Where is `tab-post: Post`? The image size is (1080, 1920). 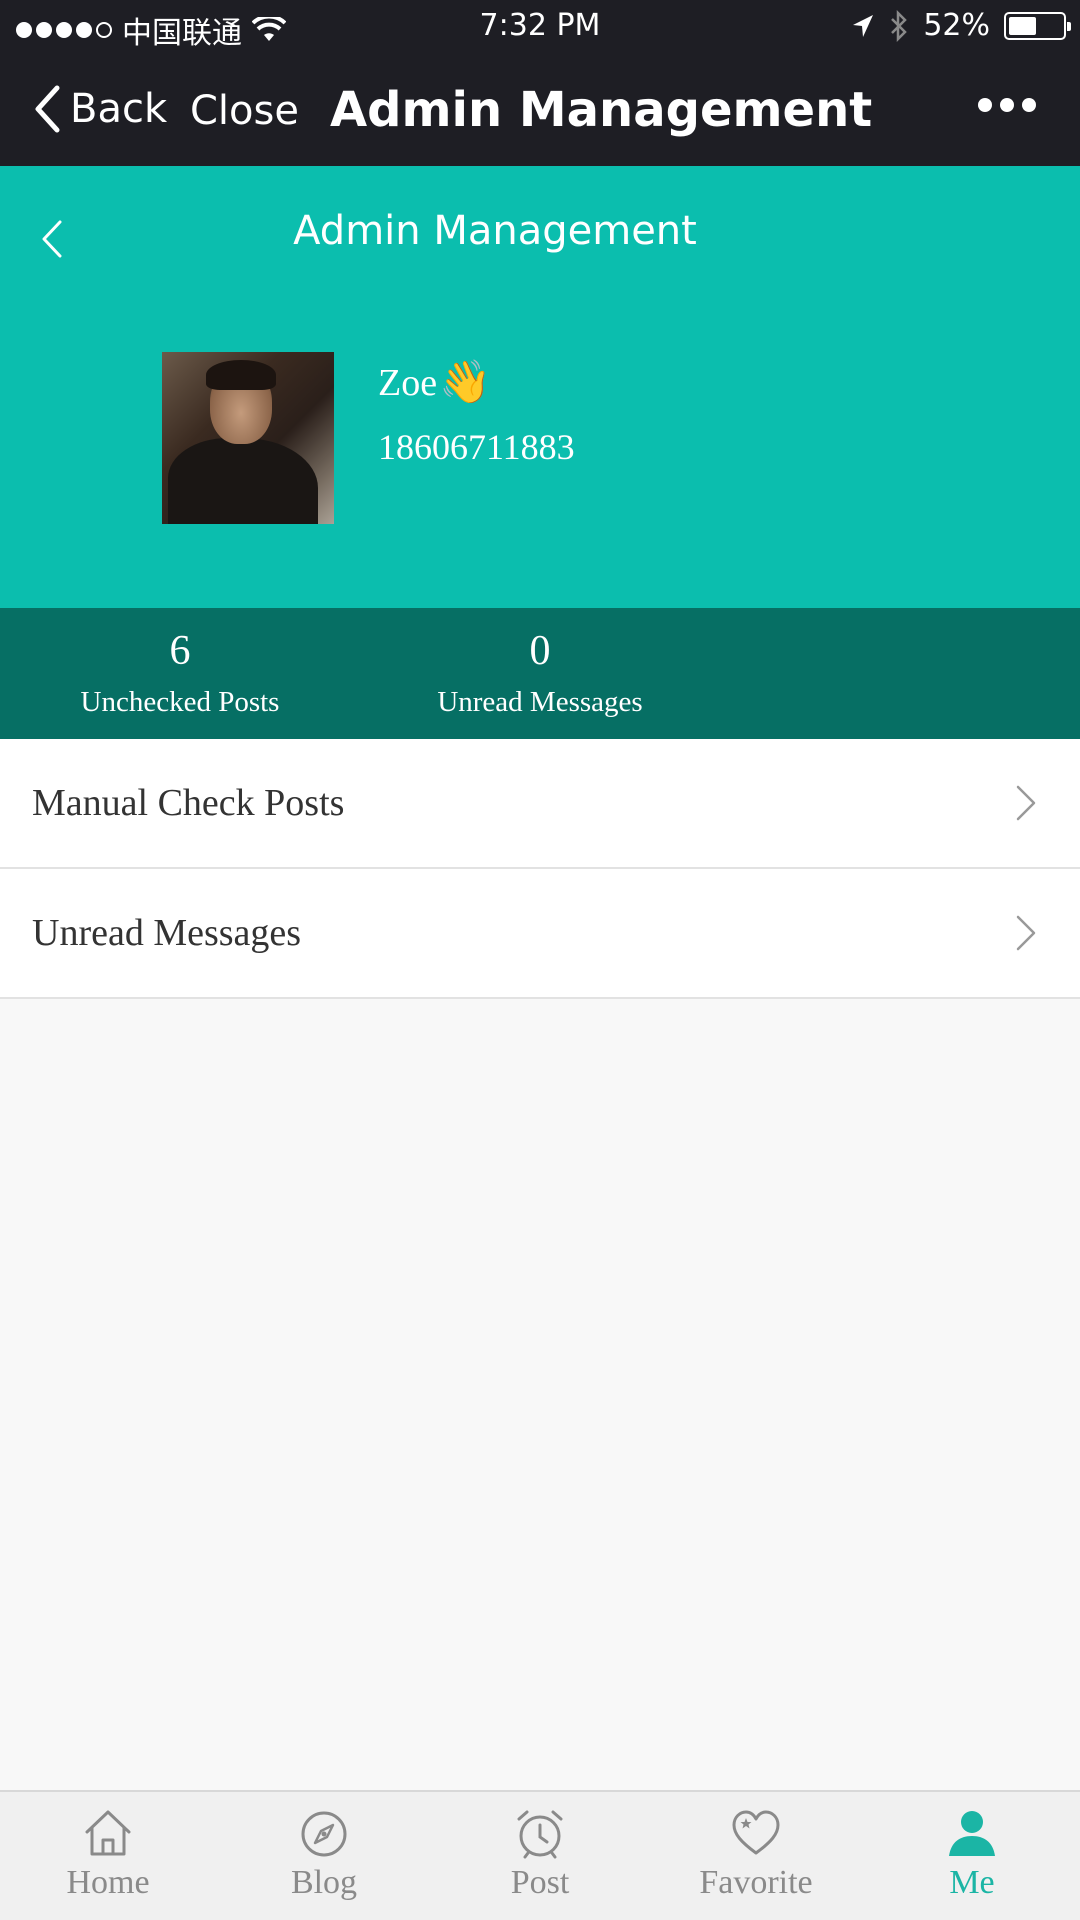 tab-post: Post is located at coordinates (540, 1856).